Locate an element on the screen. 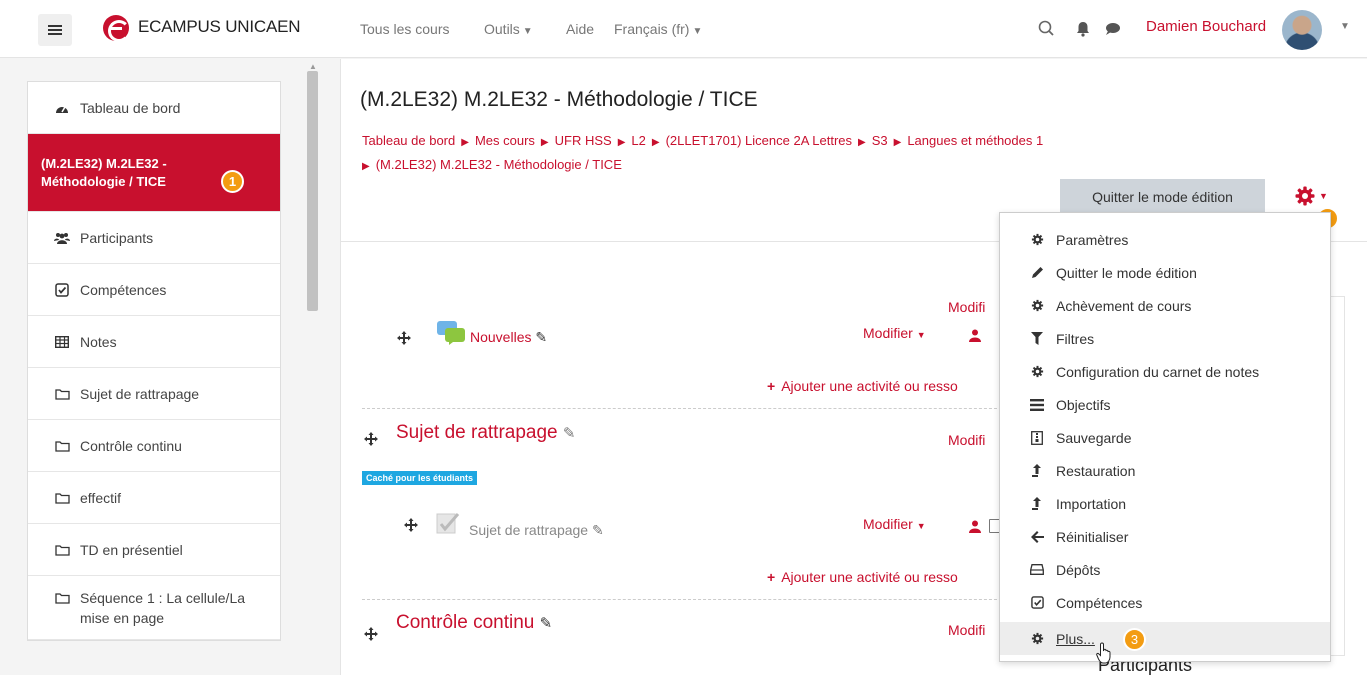  nav-tools-dropdown: Outils ▼ is located at coordinates (508, 29).